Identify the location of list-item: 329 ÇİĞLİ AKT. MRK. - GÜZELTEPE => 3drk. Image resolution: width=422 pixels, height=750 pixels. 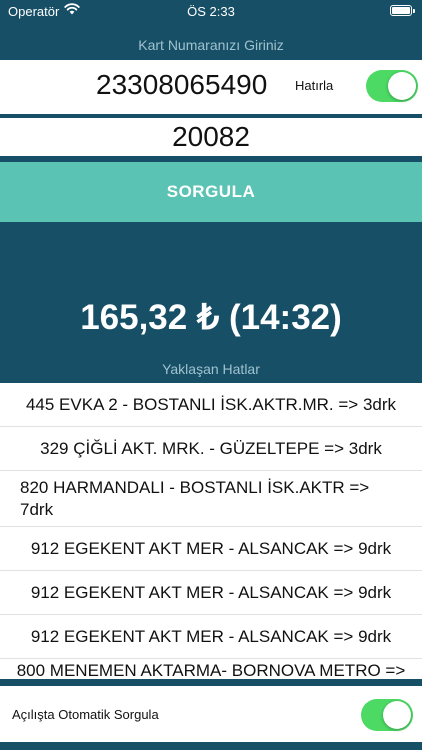
(211, 449).